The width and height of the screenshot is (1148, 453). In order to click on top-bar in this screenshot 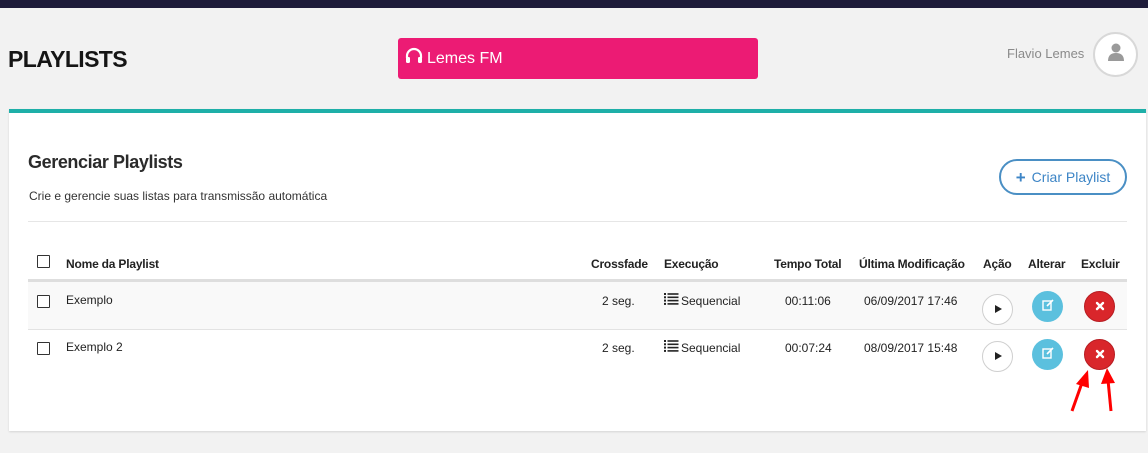, I will do `click(574, 4)`.